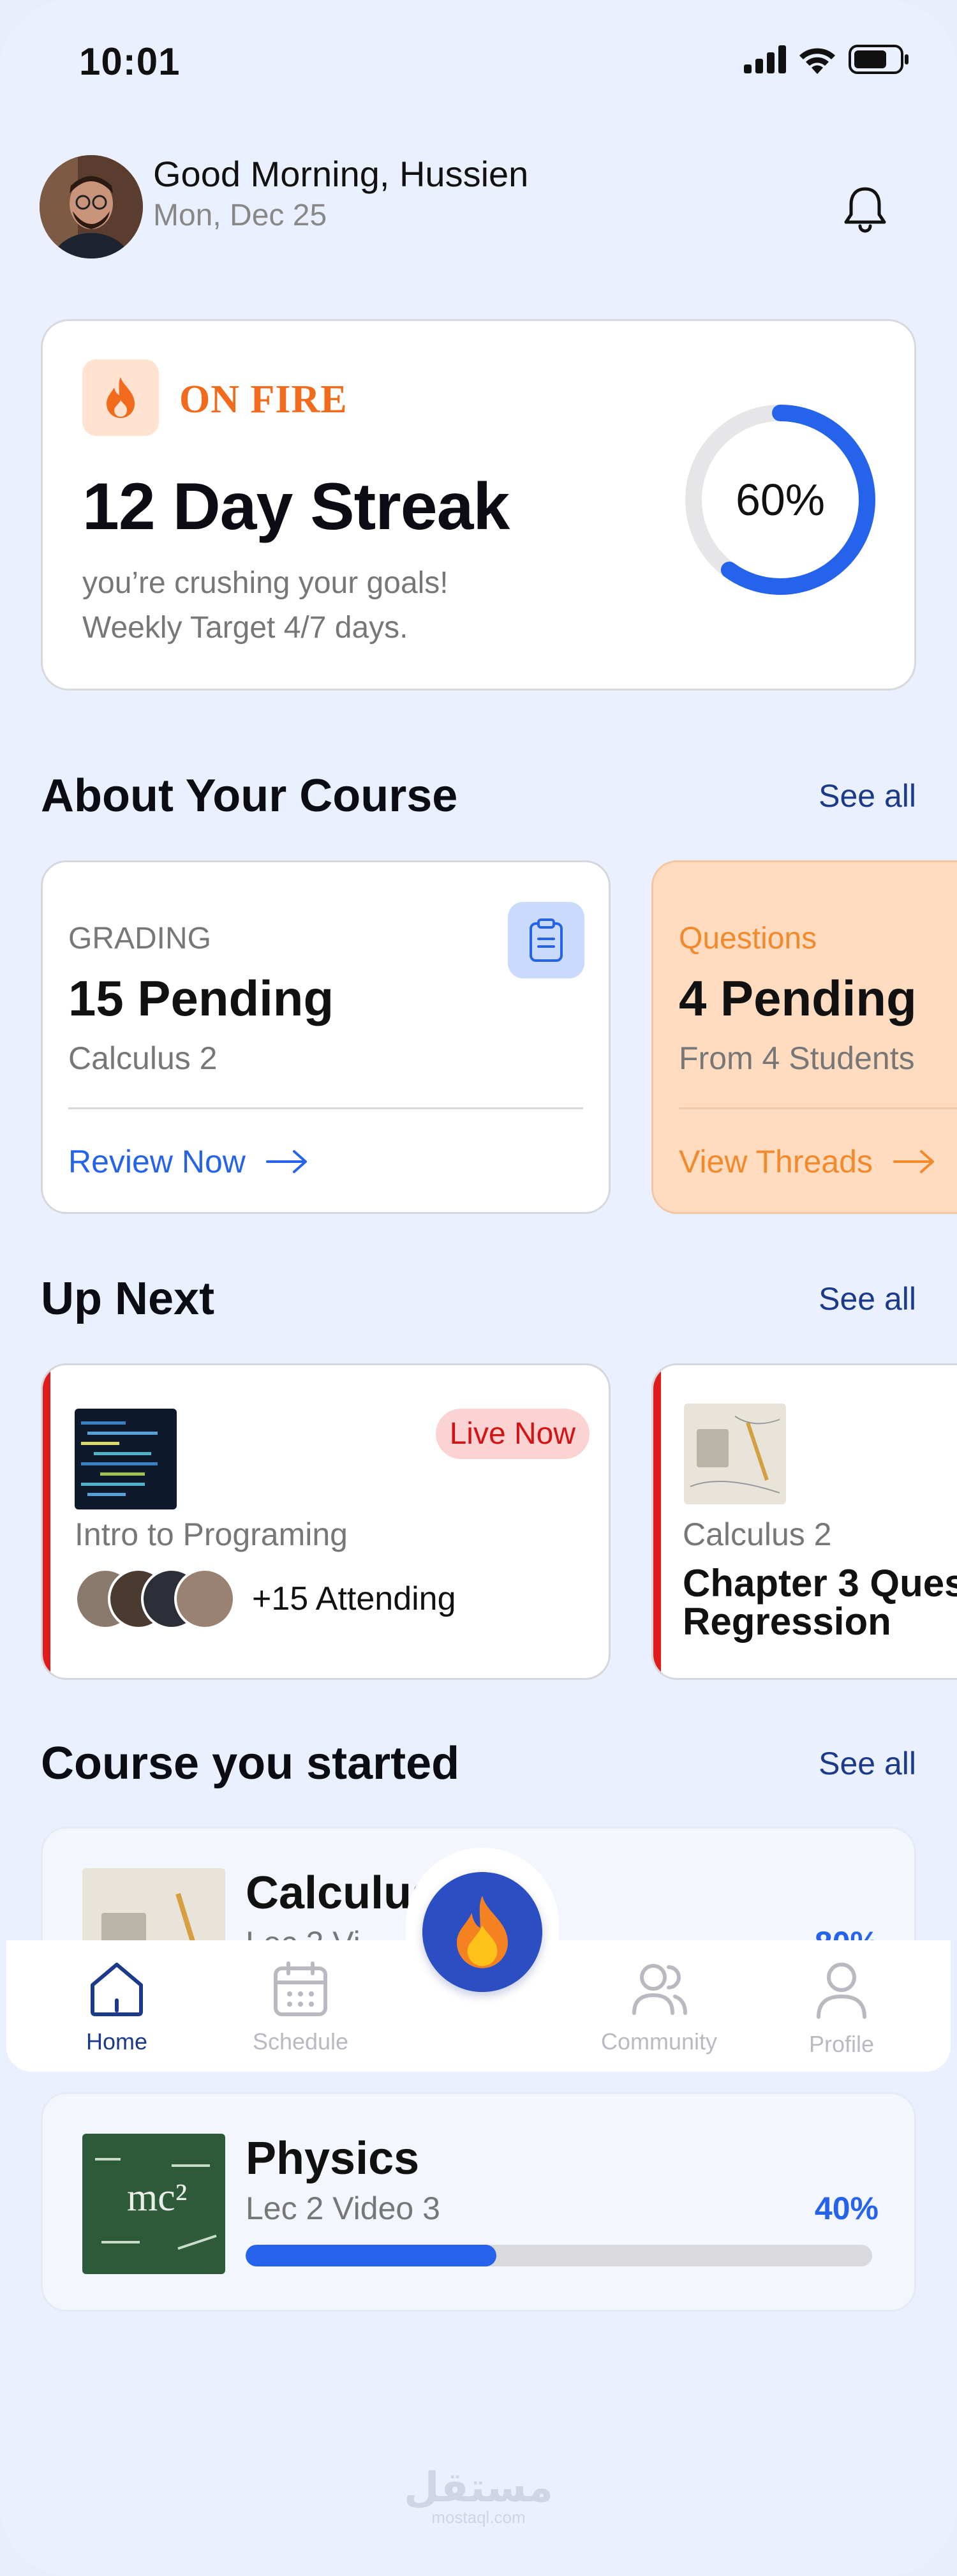 The width and height of the screenshot is (957, 2576). I want to click on signal-icon, so click(765, 59).